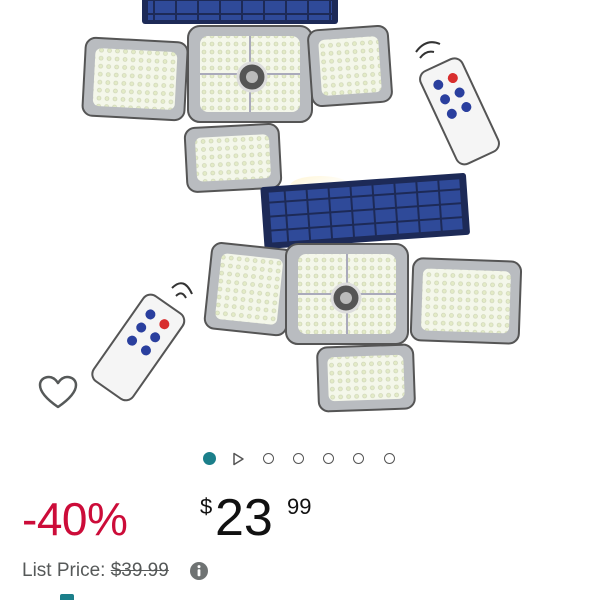 This screenshot has height=600, width=600. Describe the element at coordinates (138, 347) in the screenshot. I see `remote-control-bottom` at that location.